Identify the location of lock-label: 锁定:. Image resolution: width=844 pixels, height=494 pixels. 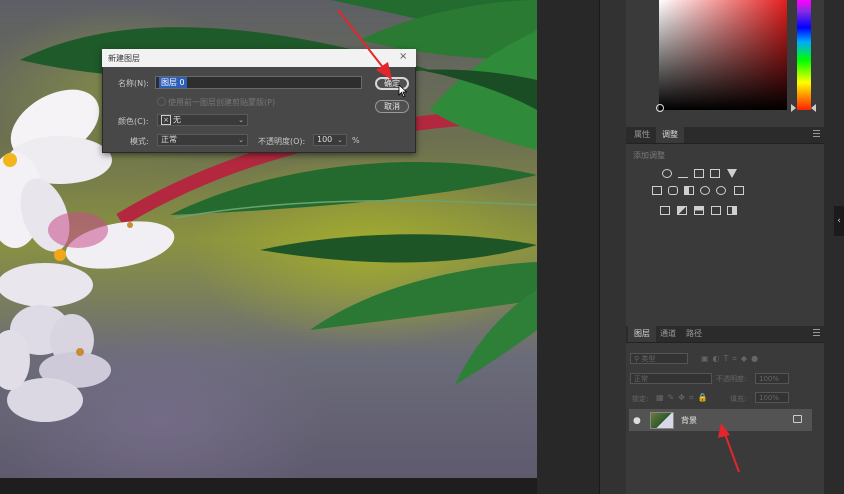
(640, 399).